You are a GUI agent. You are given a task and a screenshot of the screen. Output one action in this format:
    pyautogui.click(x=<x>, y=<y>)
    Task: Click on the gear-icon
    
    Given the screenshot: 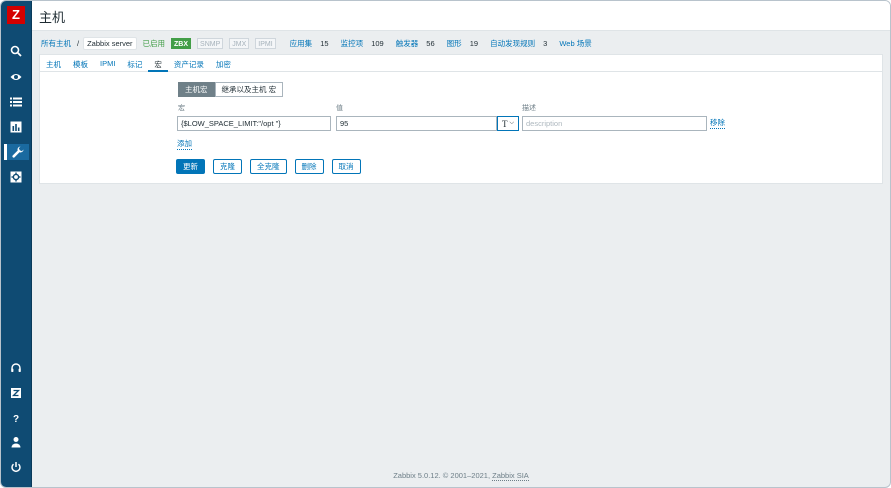 What is the action you would take?
    pyautogui.click(x=16, y=177)
    